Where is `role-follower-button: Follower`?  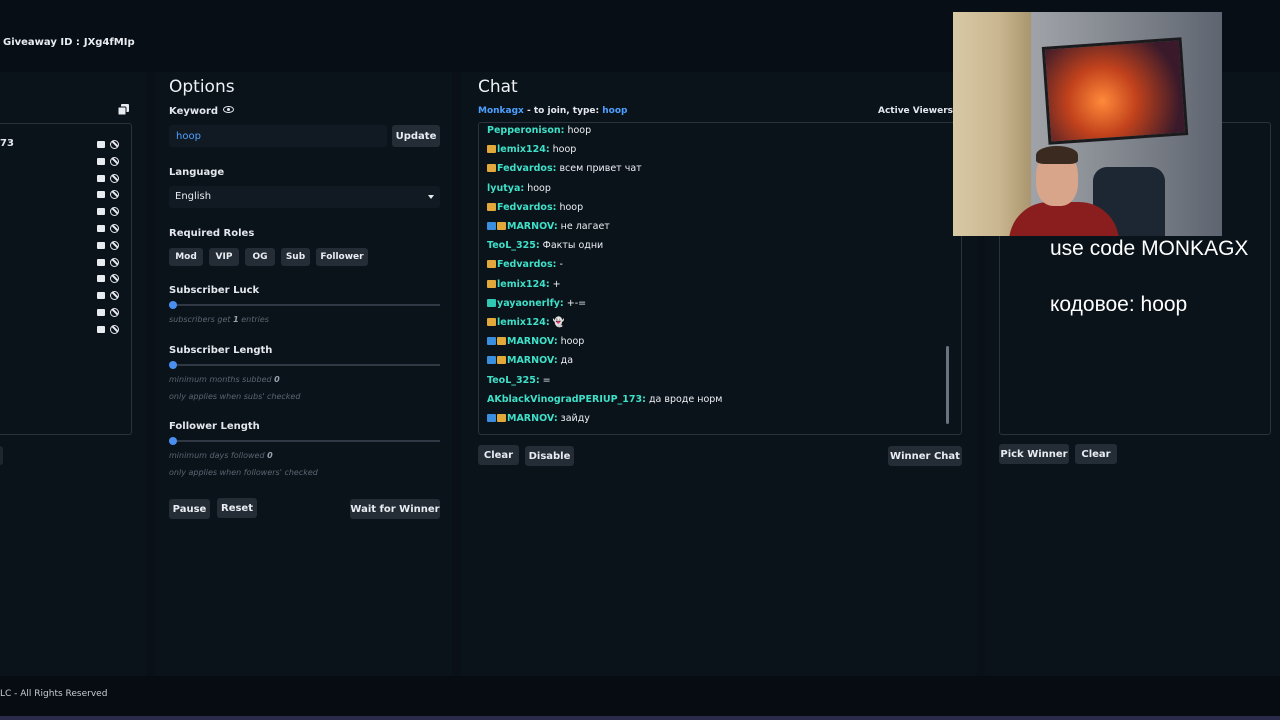
role-follower-button: Follower is located at coordinates (342, 257).